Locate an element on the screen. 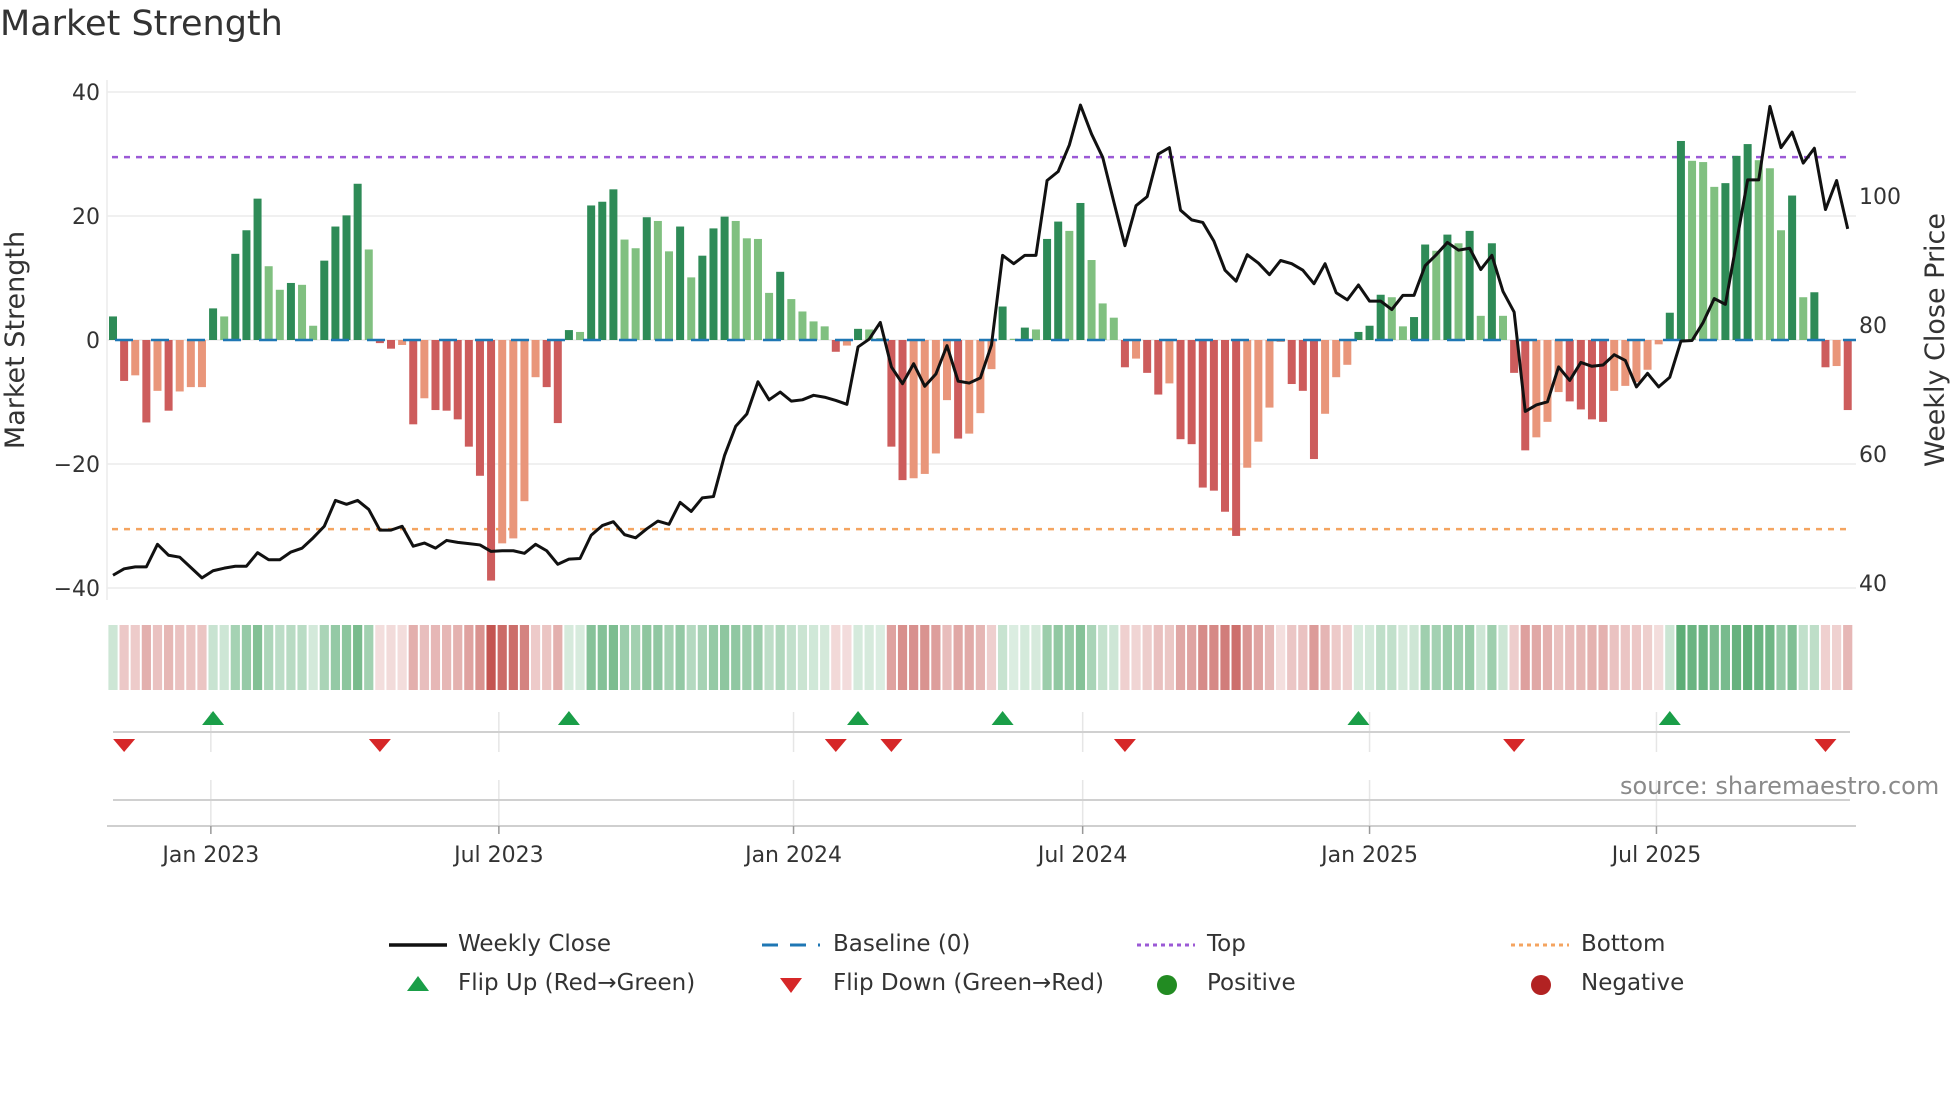  y2-axis-label: Weekly Close Price is located at coordinates (1935, 340).